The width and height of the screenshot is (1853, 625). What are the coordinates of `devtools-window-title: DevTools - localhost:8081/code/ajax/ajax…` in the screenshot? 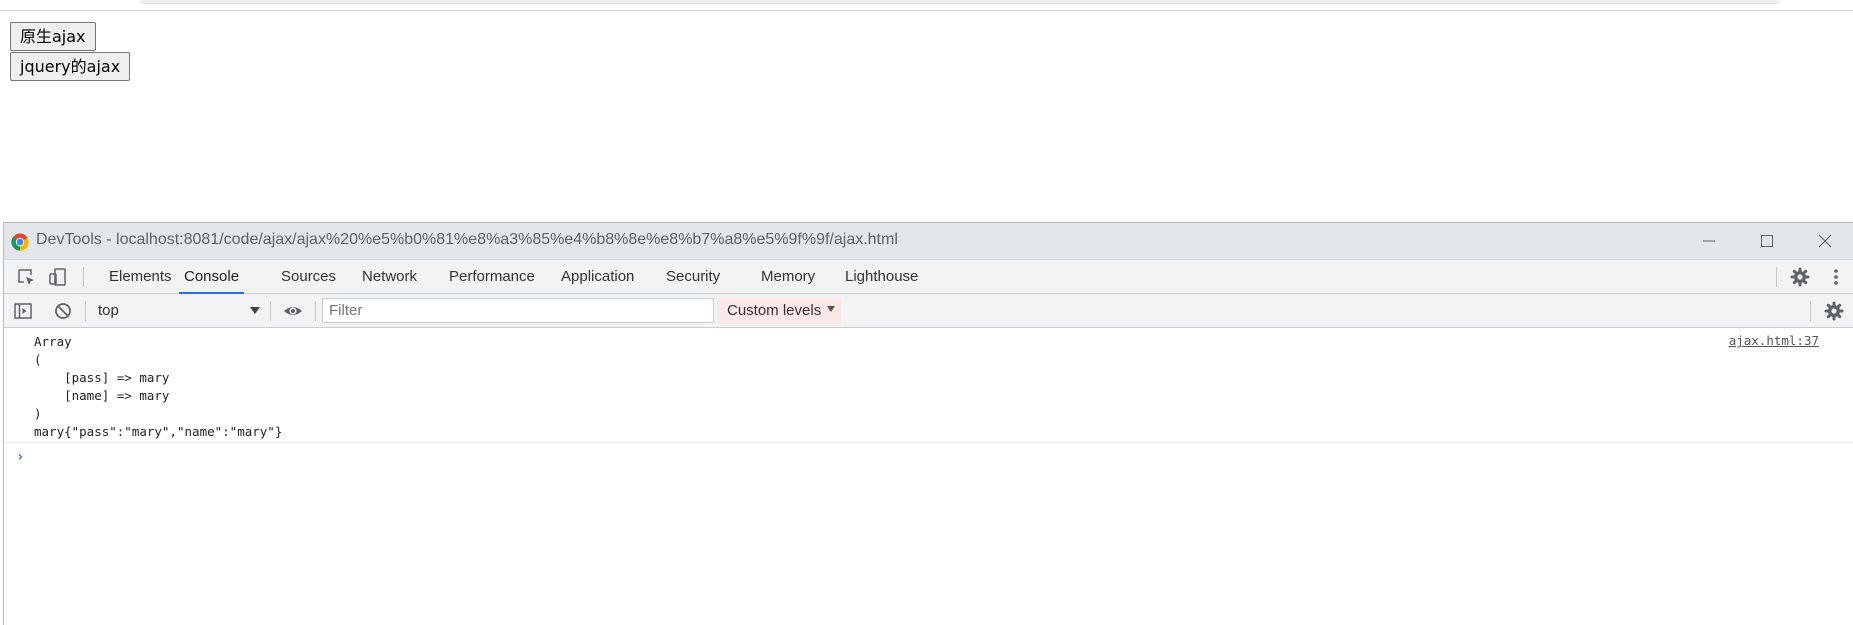 It's located at (467, 239).